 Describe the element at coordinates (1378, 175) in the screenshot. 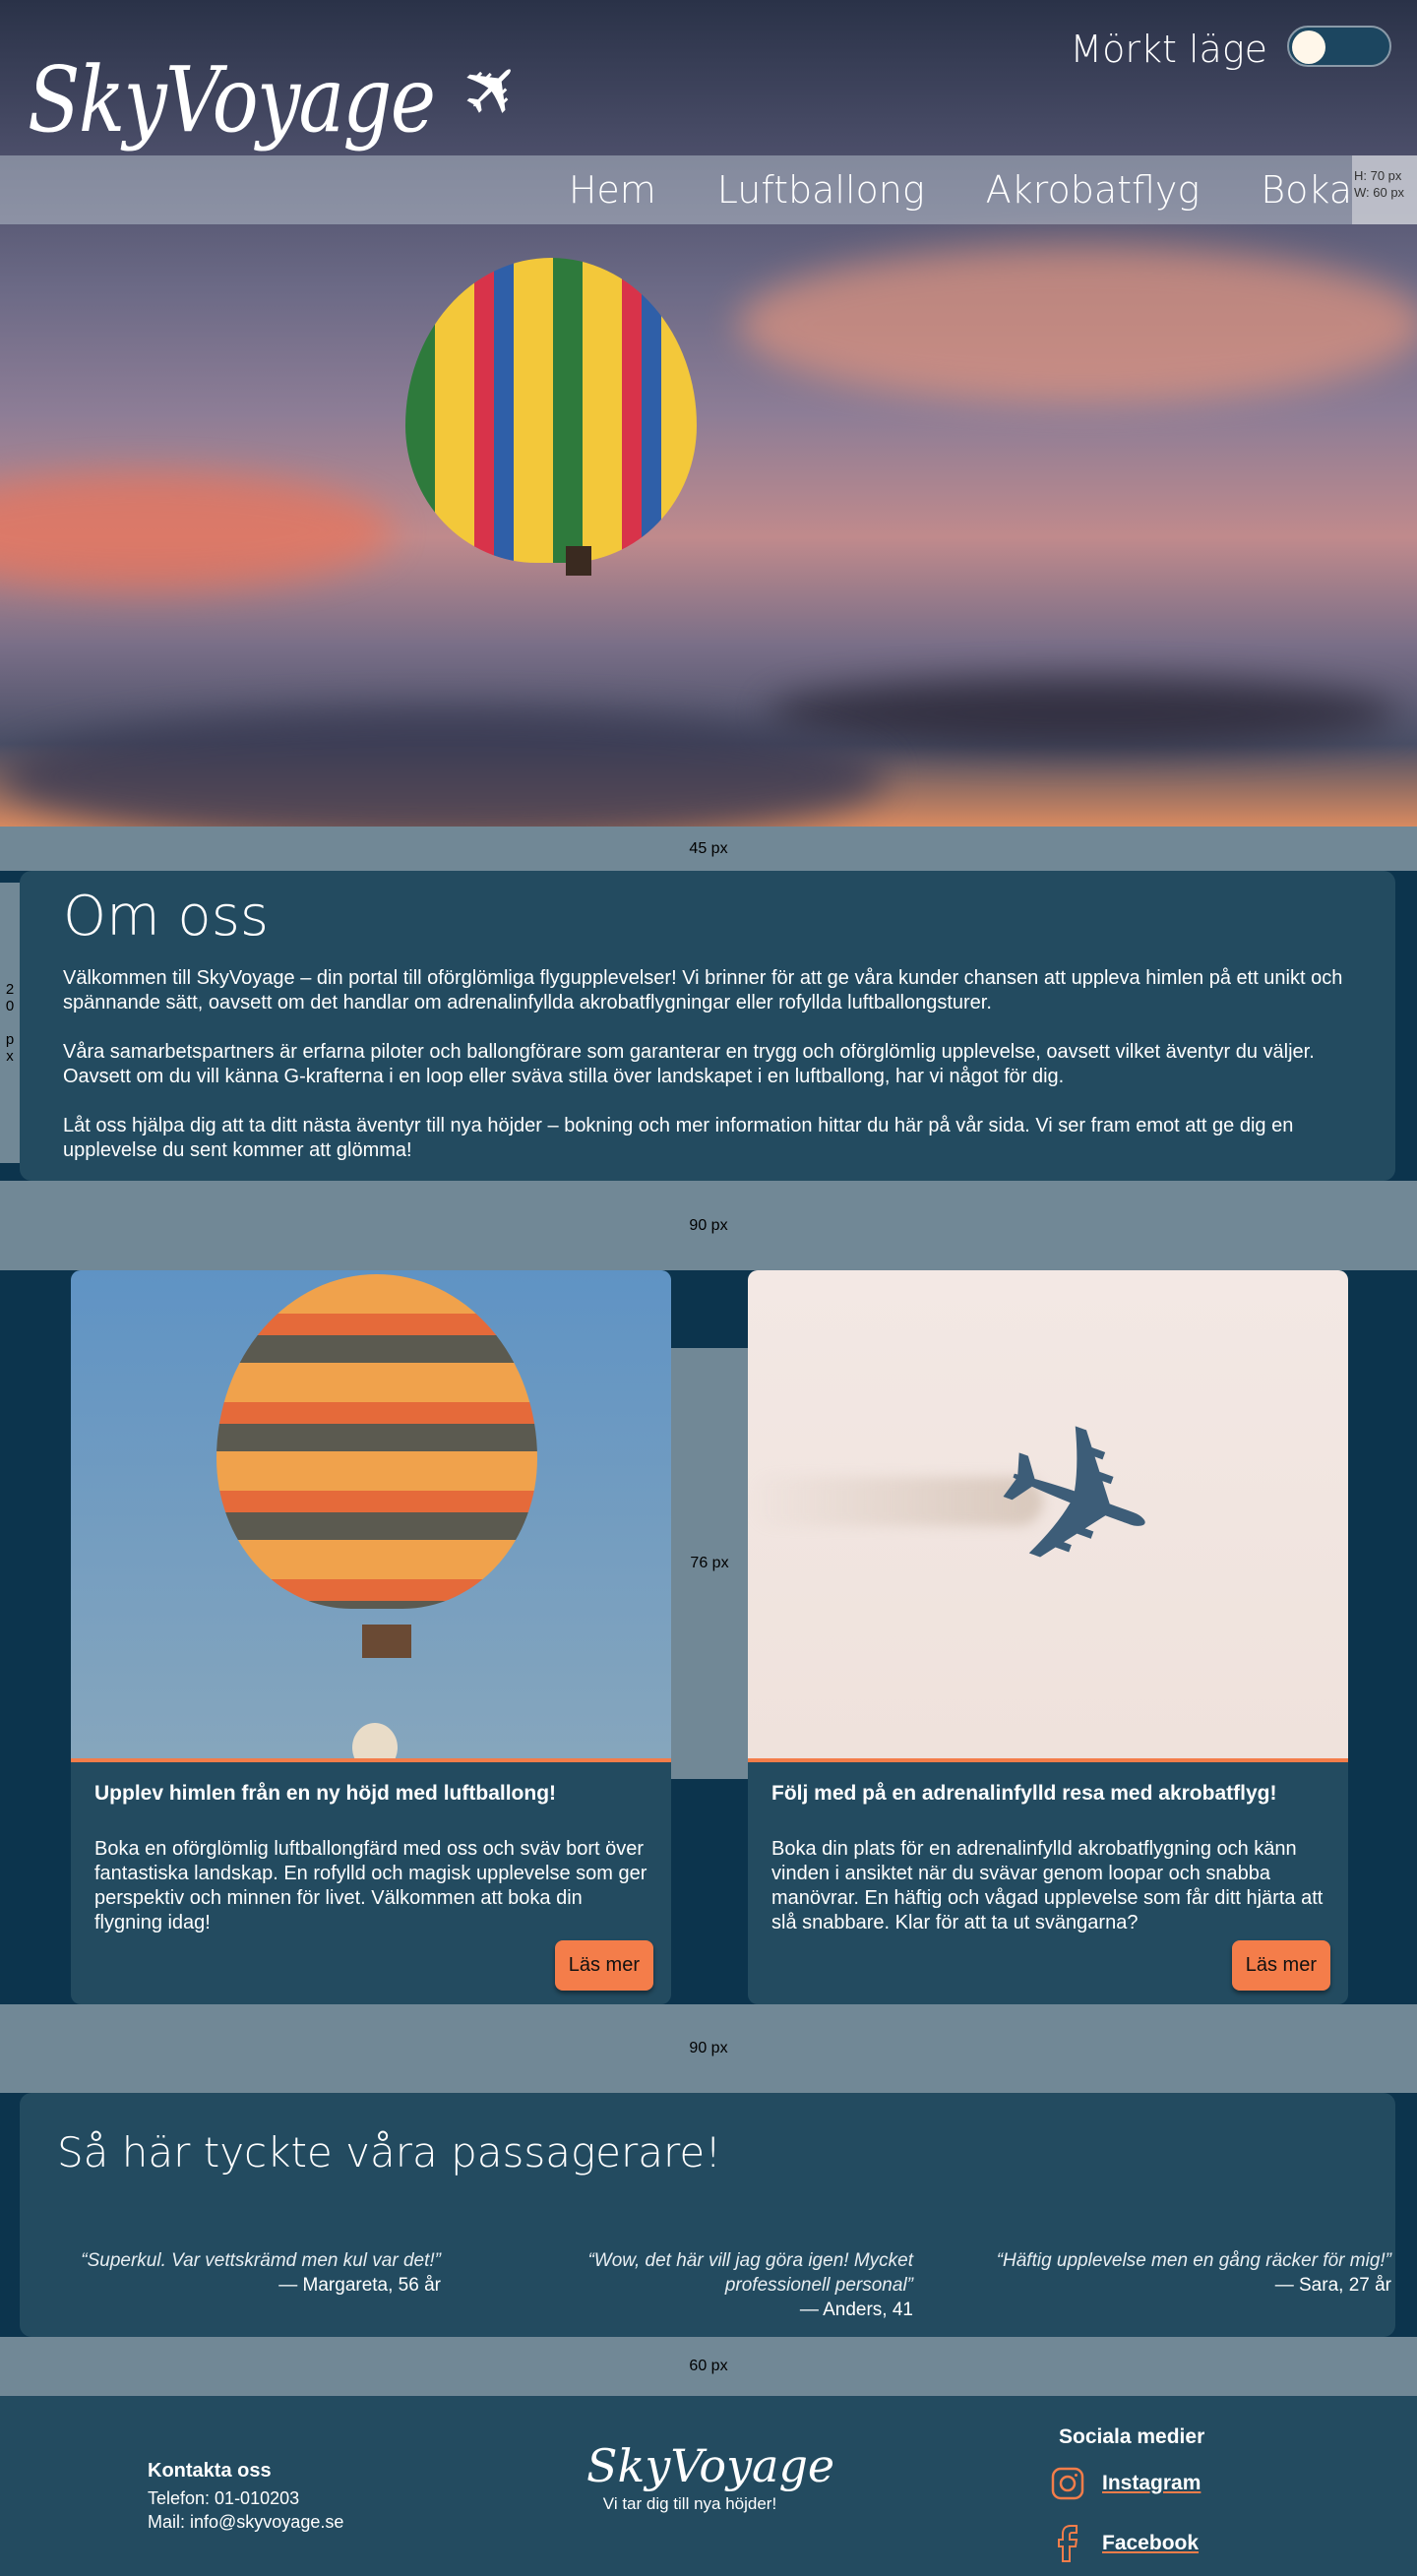

I see `dim-height: H: 70 px` at that location.